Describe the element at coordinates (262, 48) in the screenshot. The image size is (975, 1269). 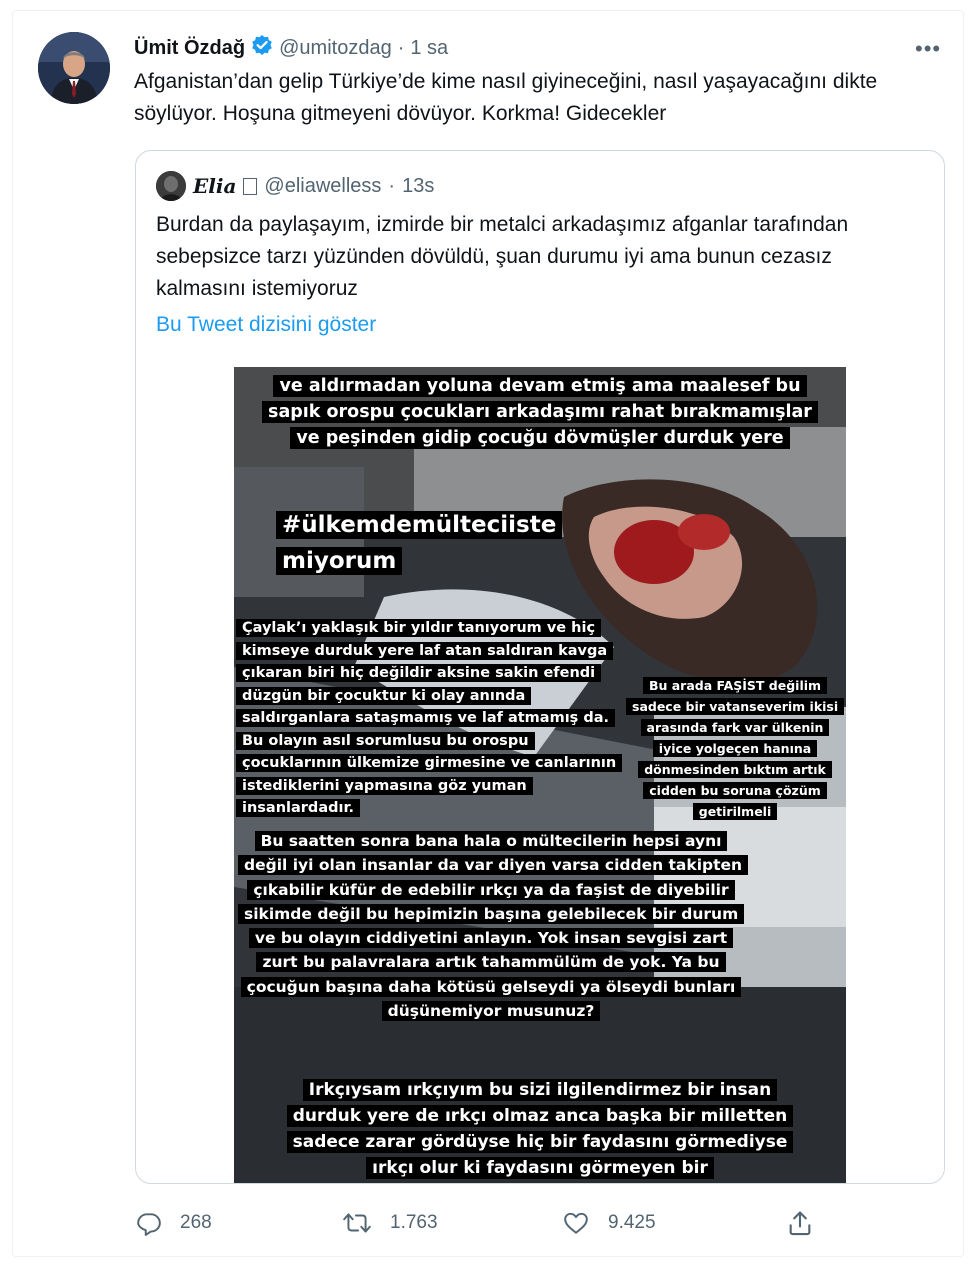
I see `verified-badge-icon` at that location.